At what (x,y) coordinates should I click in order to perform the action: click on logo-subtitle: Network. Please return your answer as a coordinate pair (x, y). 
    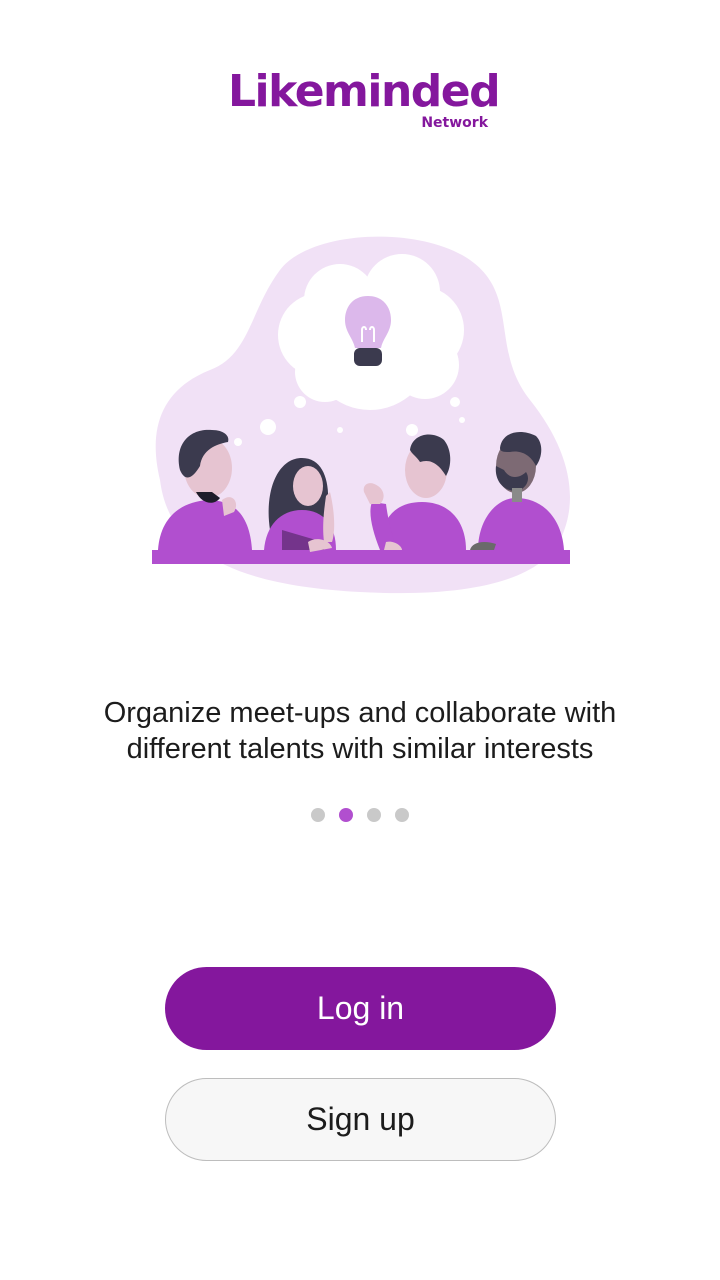
    Looking at the image, I should click on (454, 123).